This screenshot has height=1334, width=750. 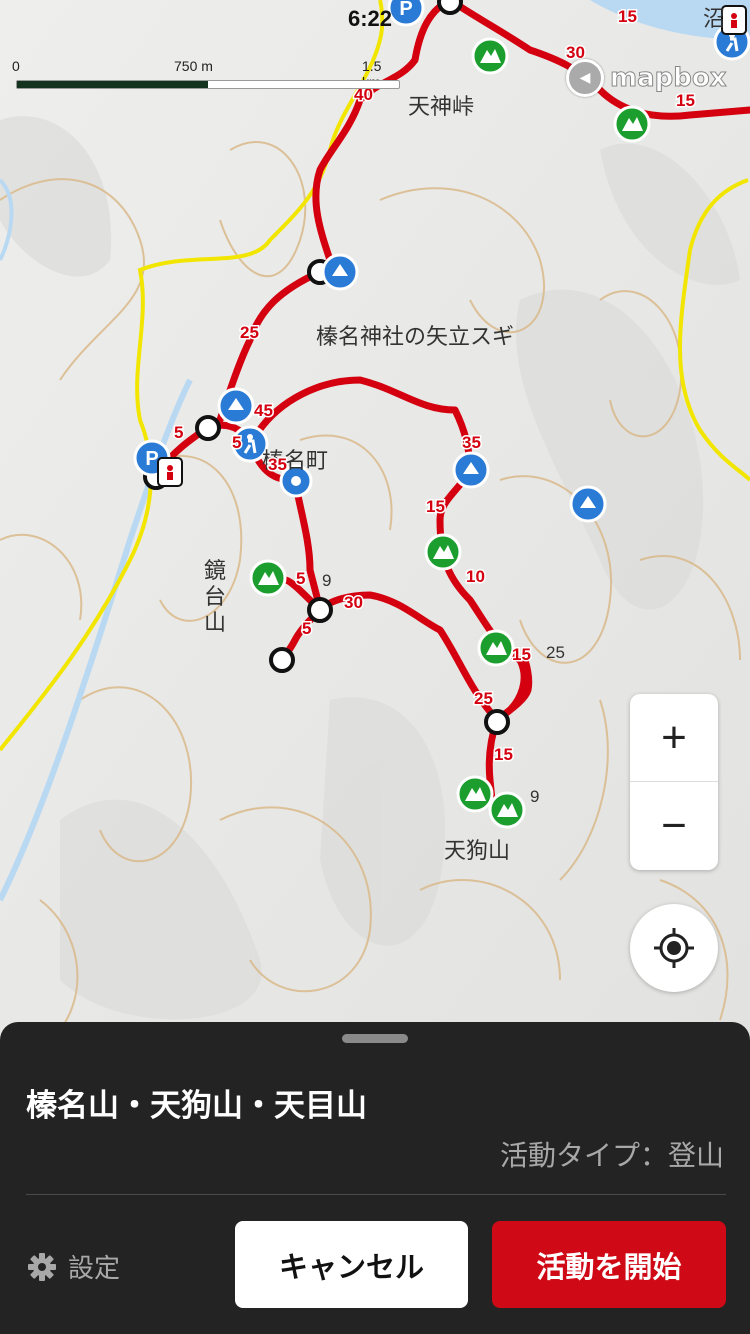 I want to click on status-time: 6:22, so click(x=370, y=18).